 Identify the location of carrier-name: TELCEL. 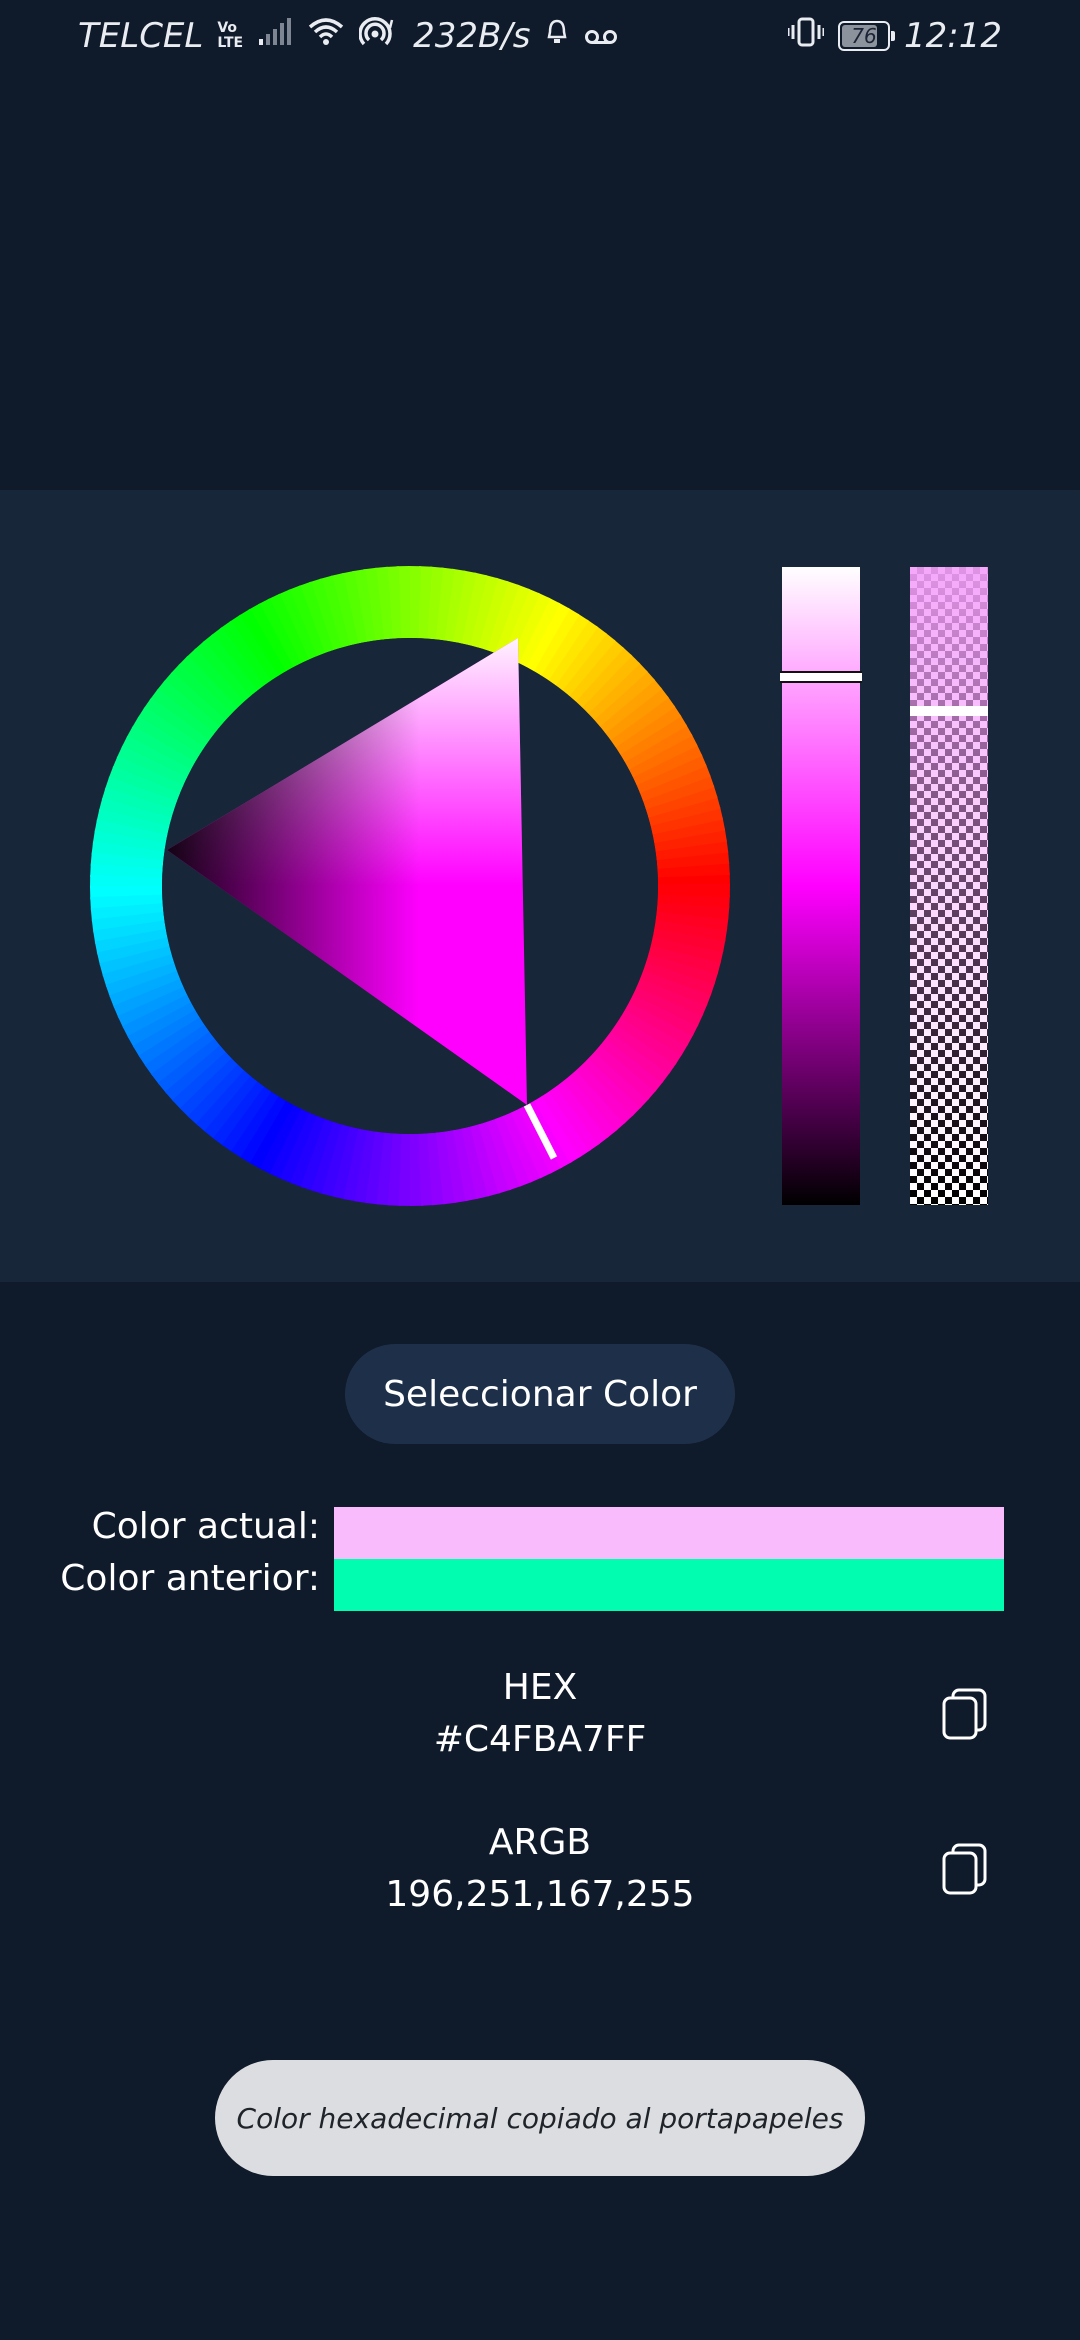
(141, 36).